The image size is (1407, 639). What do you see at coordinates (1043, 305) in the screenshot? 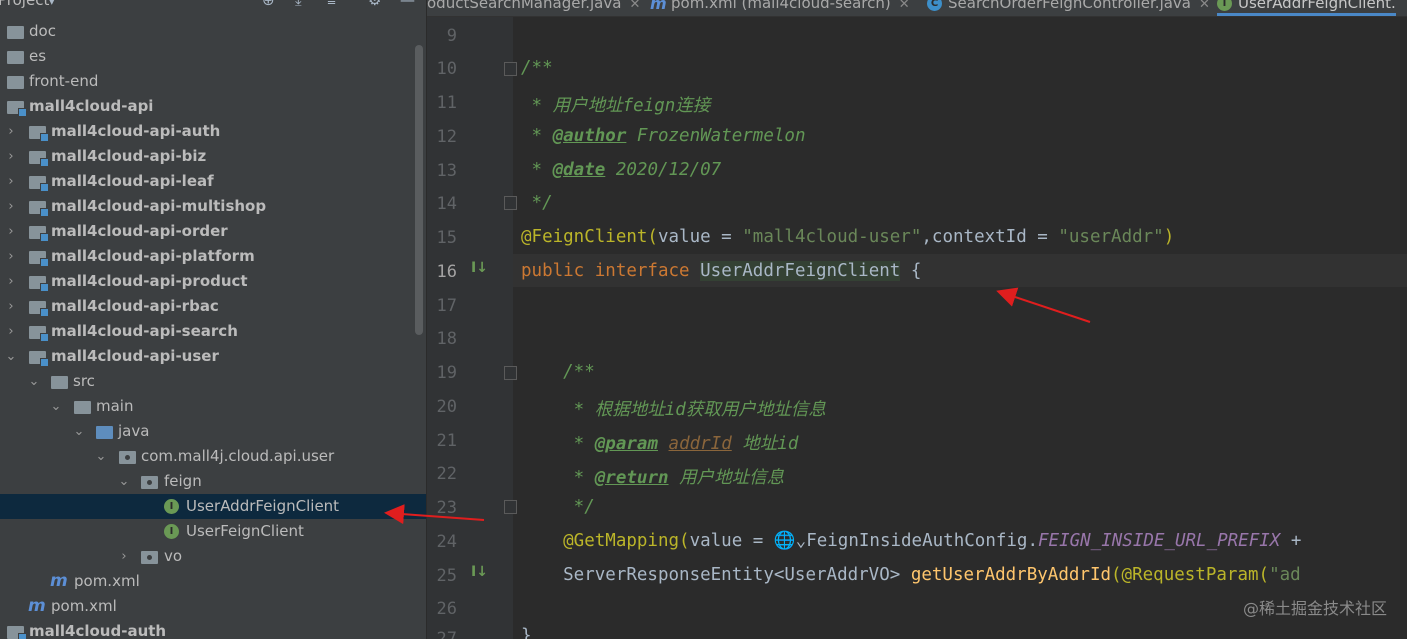
I see `arrow-to-interface` at bounding box center [1043, 305].